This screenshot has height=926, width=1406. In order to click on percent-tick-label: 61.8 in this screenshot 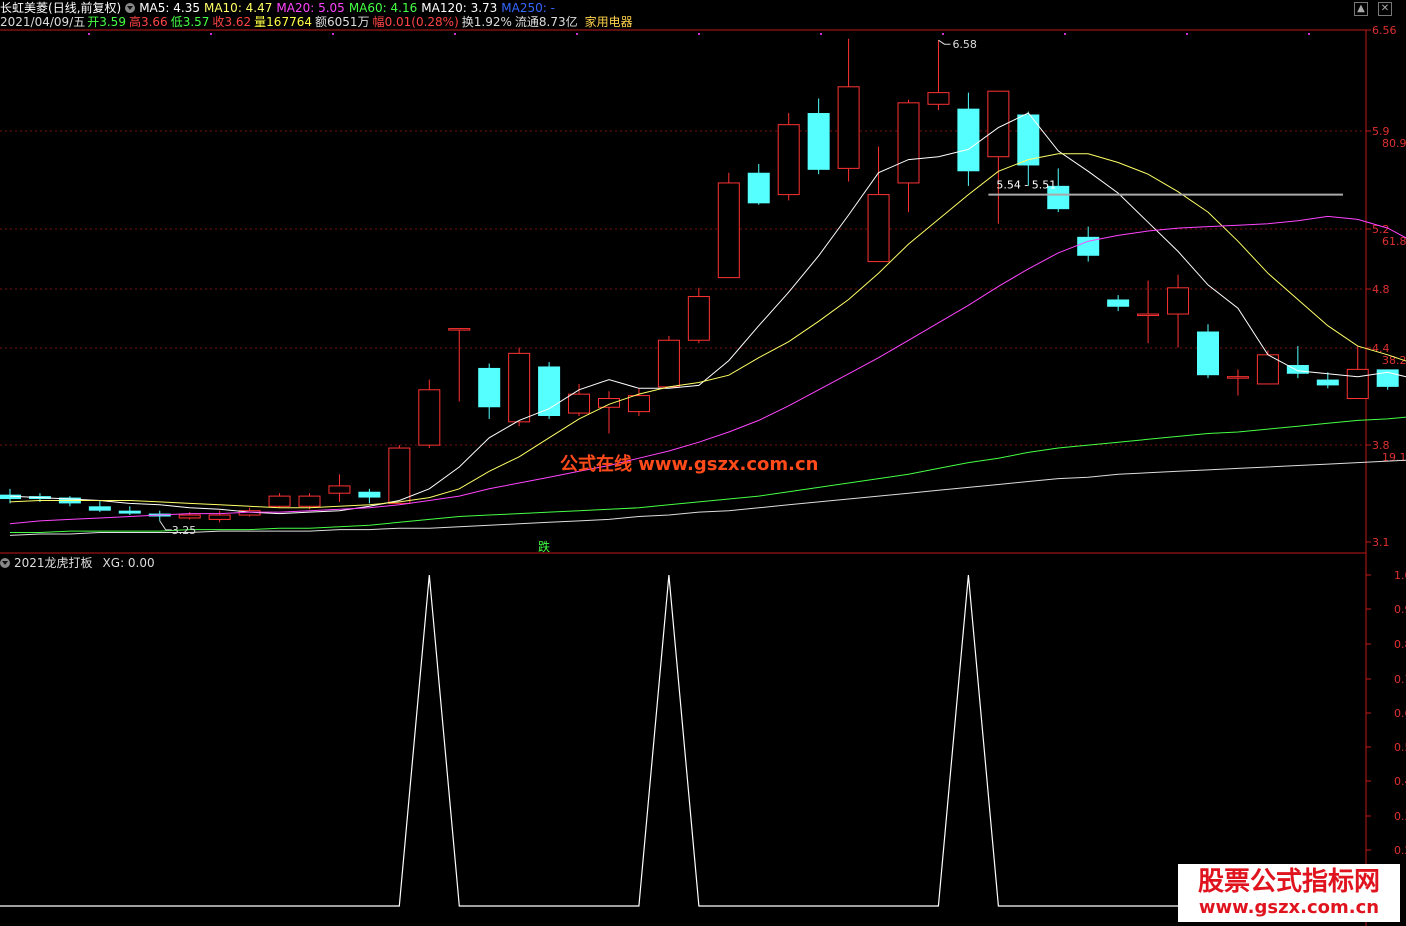, I will do `click(1394, 241)`.